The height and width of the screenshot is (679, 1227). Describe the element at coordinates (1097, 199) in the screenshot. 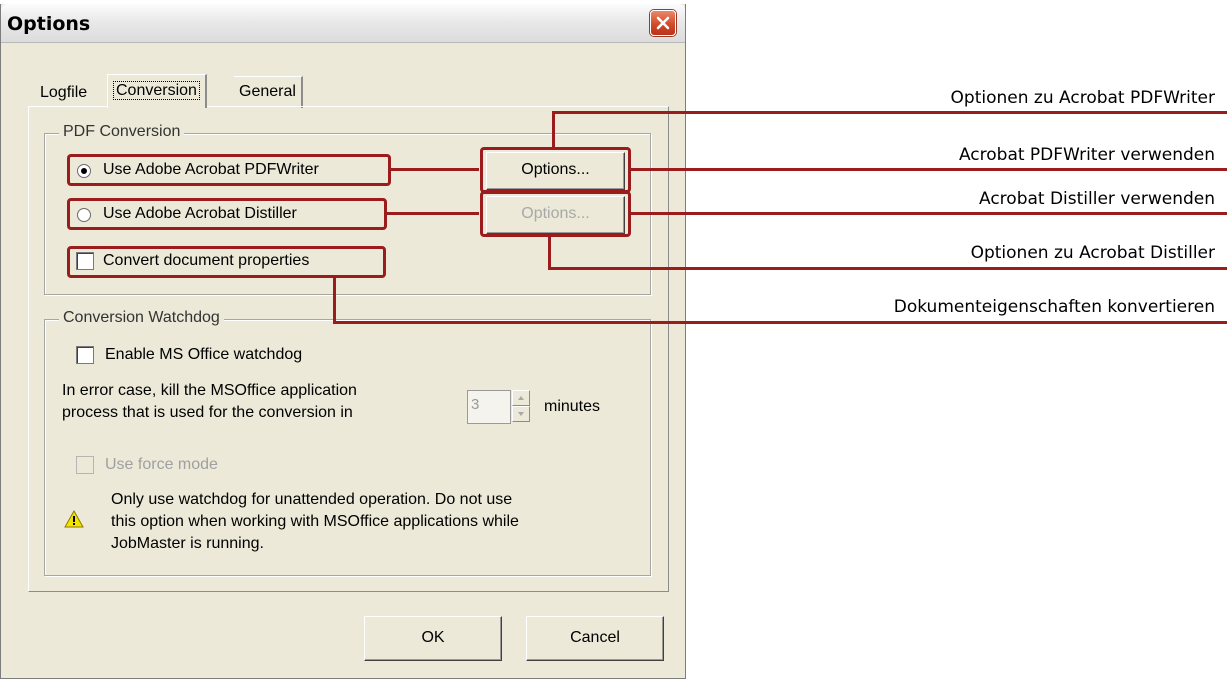

I see `callout-distiller-use: Acrobat Distiller verwenden` at that location.